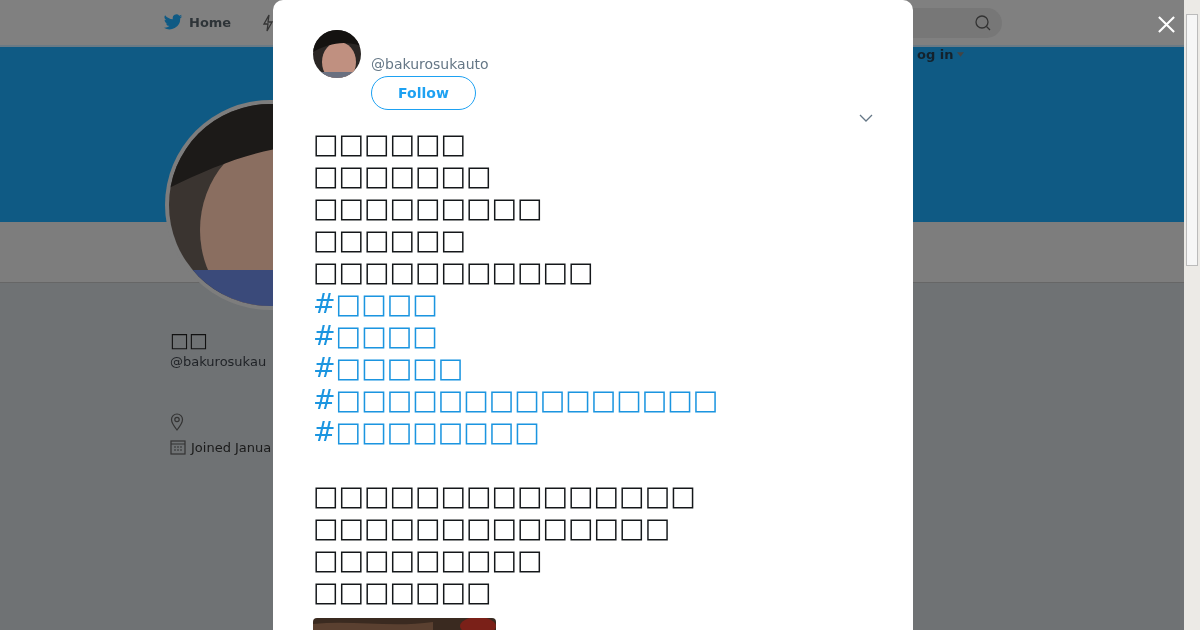 The height and width of the screenshot is (630, 1200). What do you see at coordinates (177, 422) in the screenshot?
I see `location-icon` at bounding box center [177, 422].